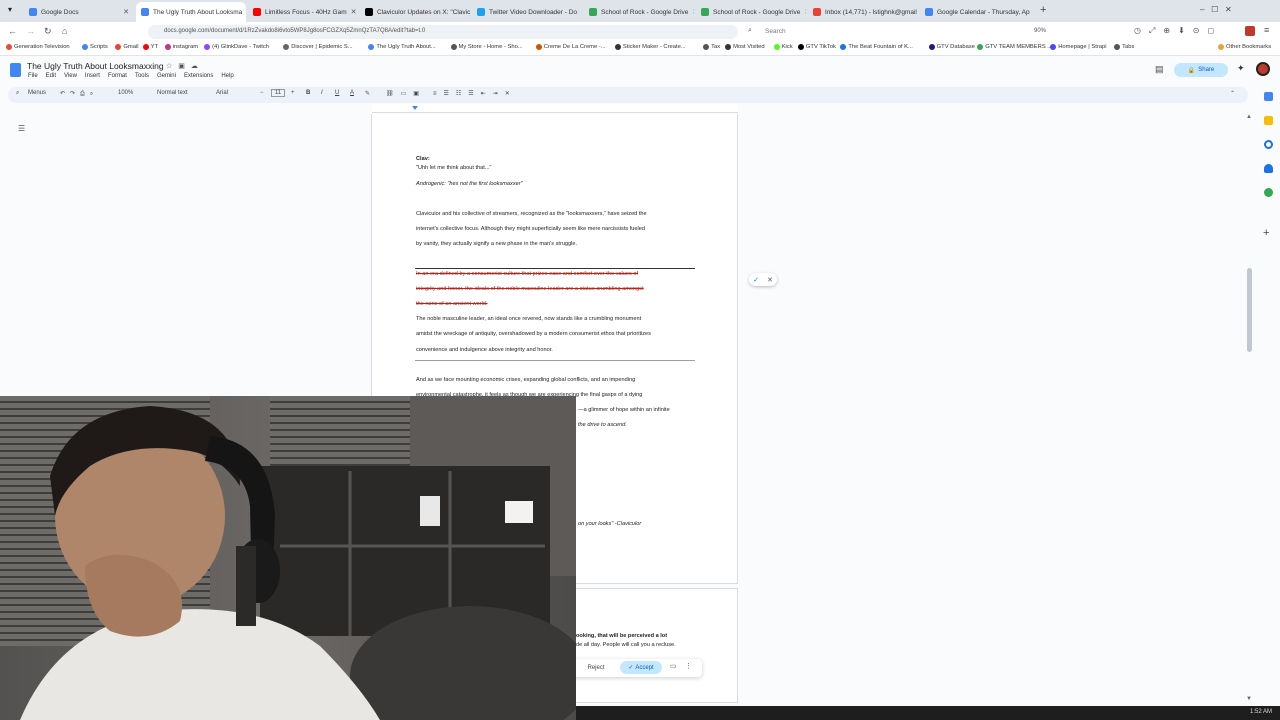 This screenshot has height=720, width=1280. What do you see at coordinates (711, 47) in the screenshot?
I see `bookmark-item: Tax` at bounding box center [711, 47].